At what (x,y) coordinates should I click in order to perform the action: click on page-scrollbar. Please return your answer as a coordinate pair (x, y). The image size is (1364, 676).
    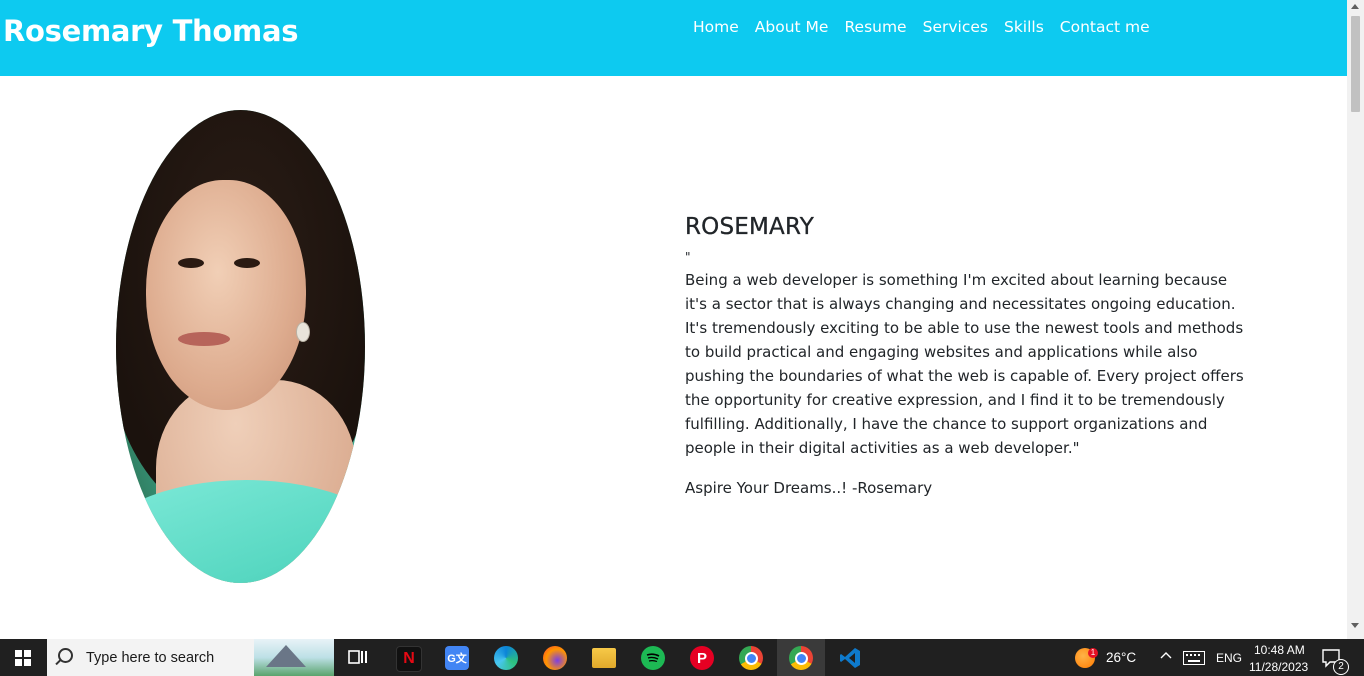
    Looking at the image, I should click on (1355, 319).